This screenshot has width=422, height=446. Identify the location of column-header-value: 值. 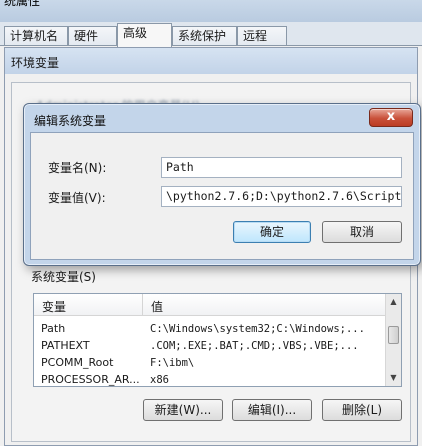
(157, 306).